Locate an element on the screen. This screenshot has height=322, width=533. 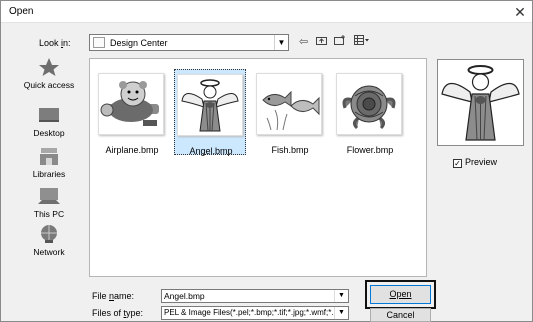
network-icon is located at coordinates (49, 234).